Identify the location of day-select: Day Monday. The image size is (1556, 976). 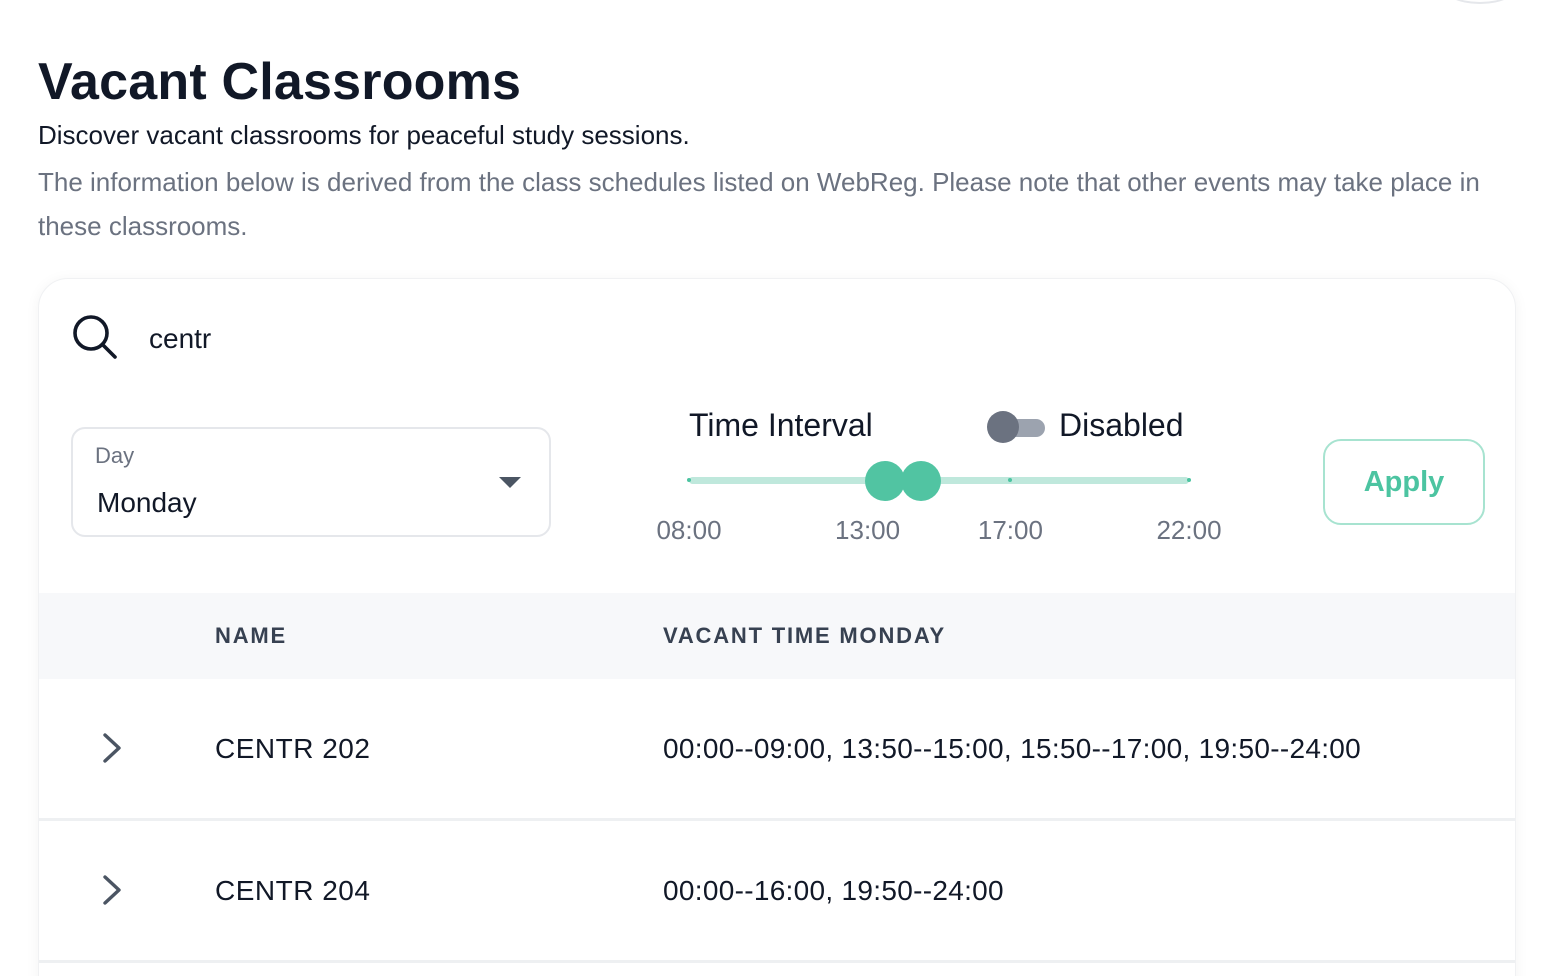
(311, 482).